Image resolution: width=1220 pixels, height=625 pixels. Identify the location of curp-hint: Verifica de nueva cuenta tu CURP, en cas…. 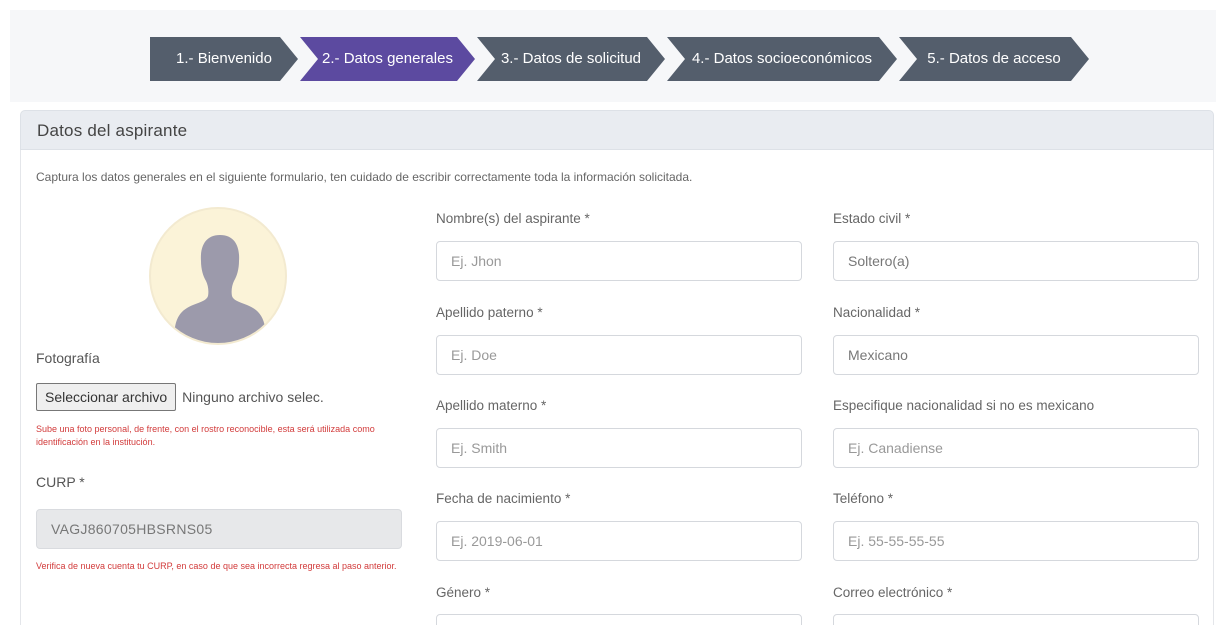
(216, 566).